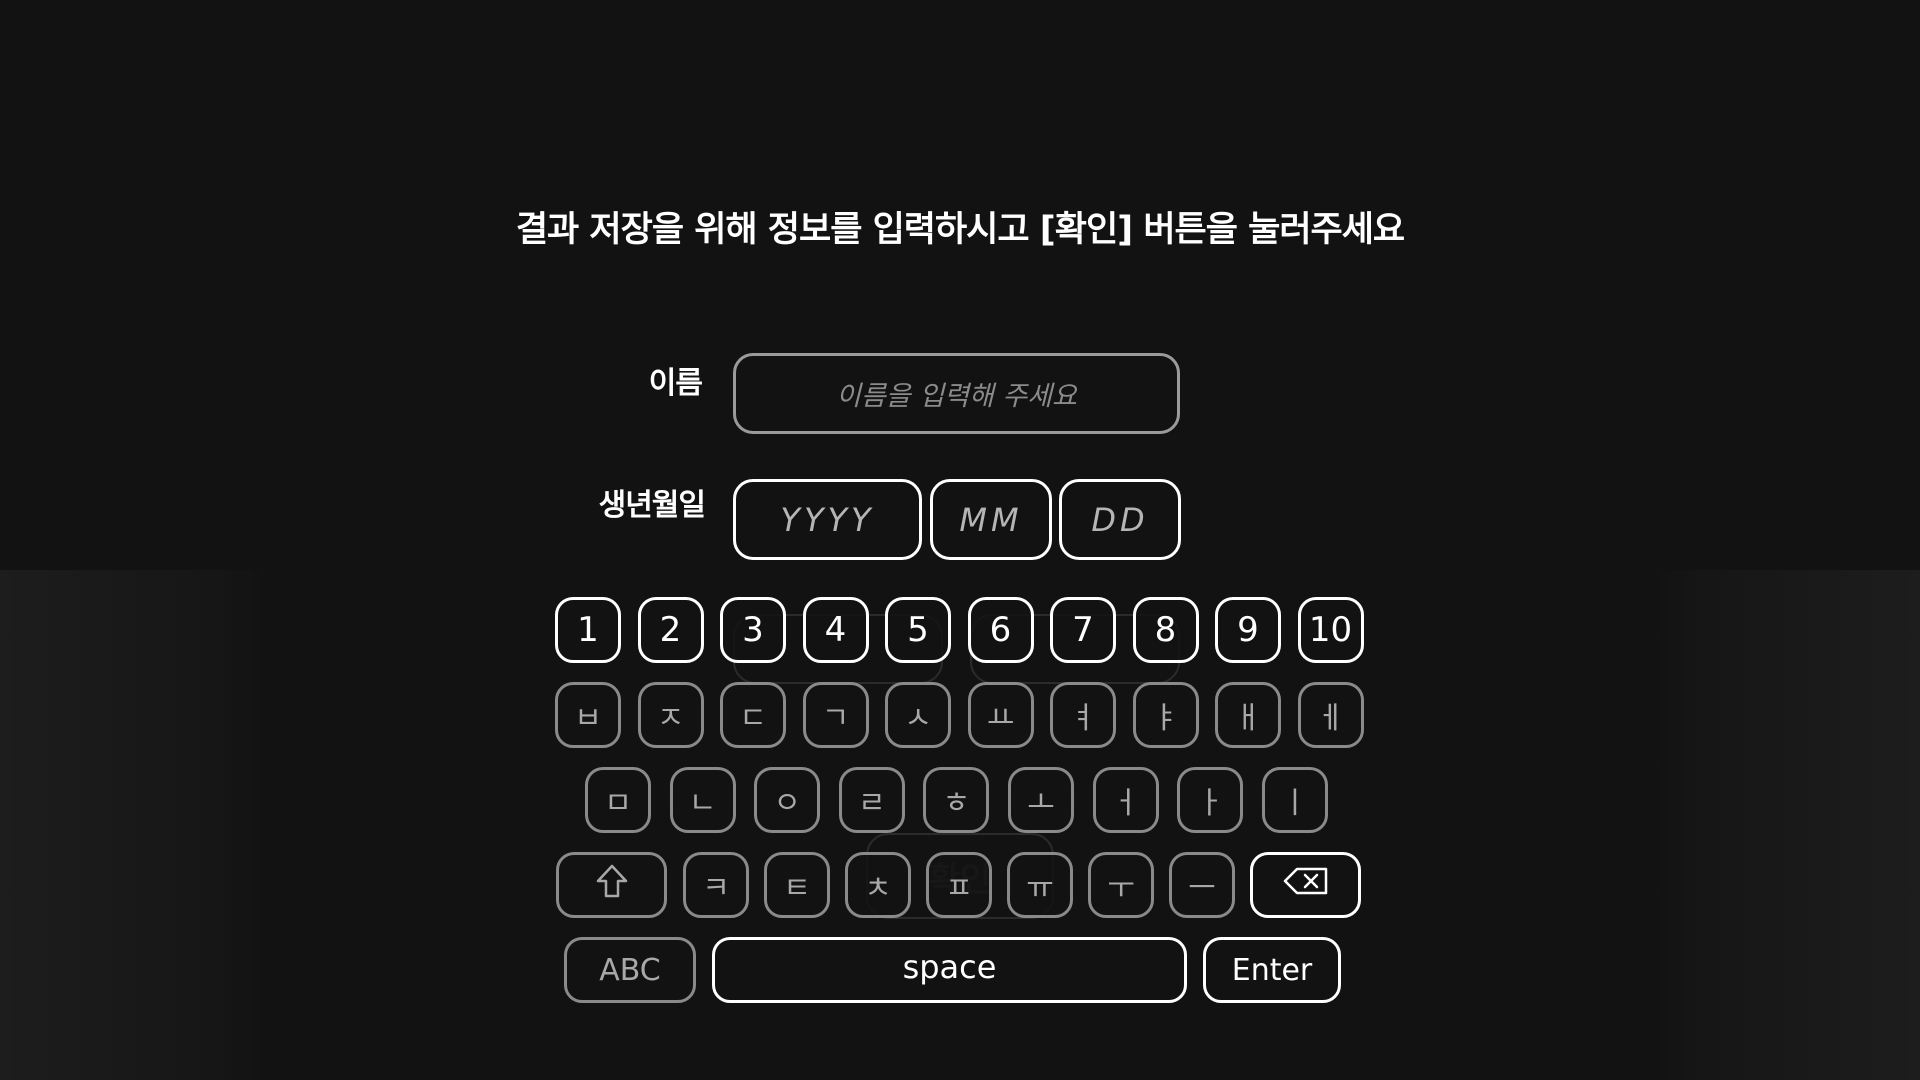 This screenshot has width=1920, height=1080. I want to click on key-number-5: 5, so click(918, 630).